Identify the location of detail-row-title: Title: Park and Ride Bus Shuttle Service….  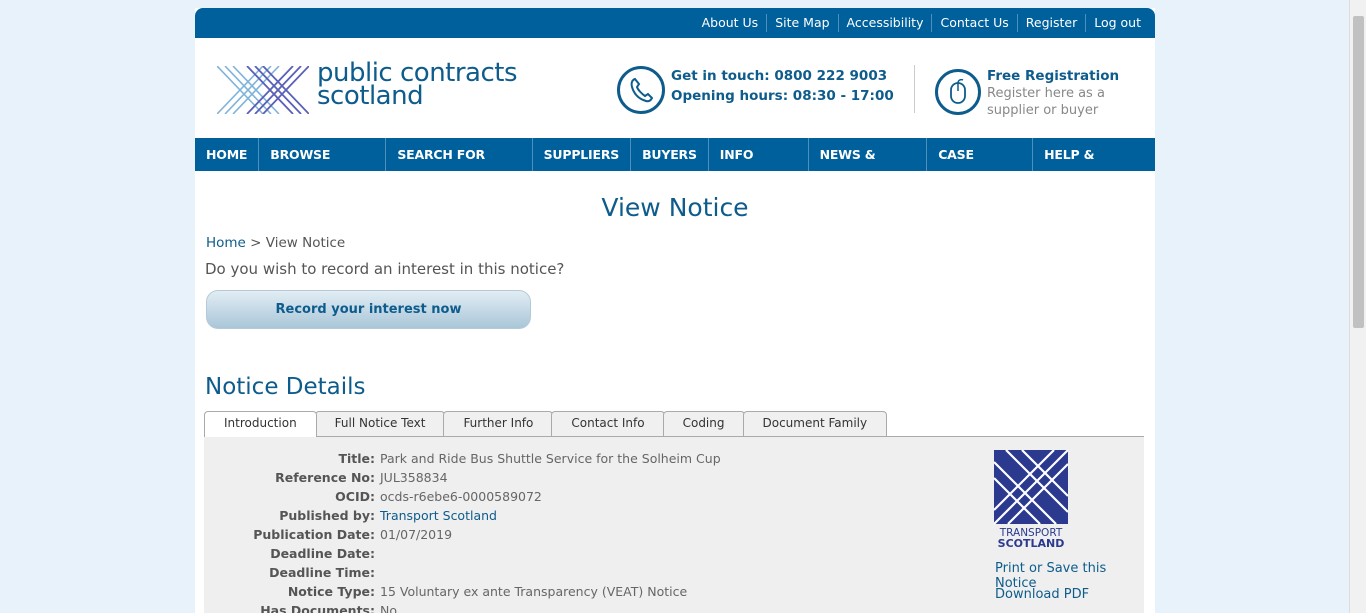
(554, 460).